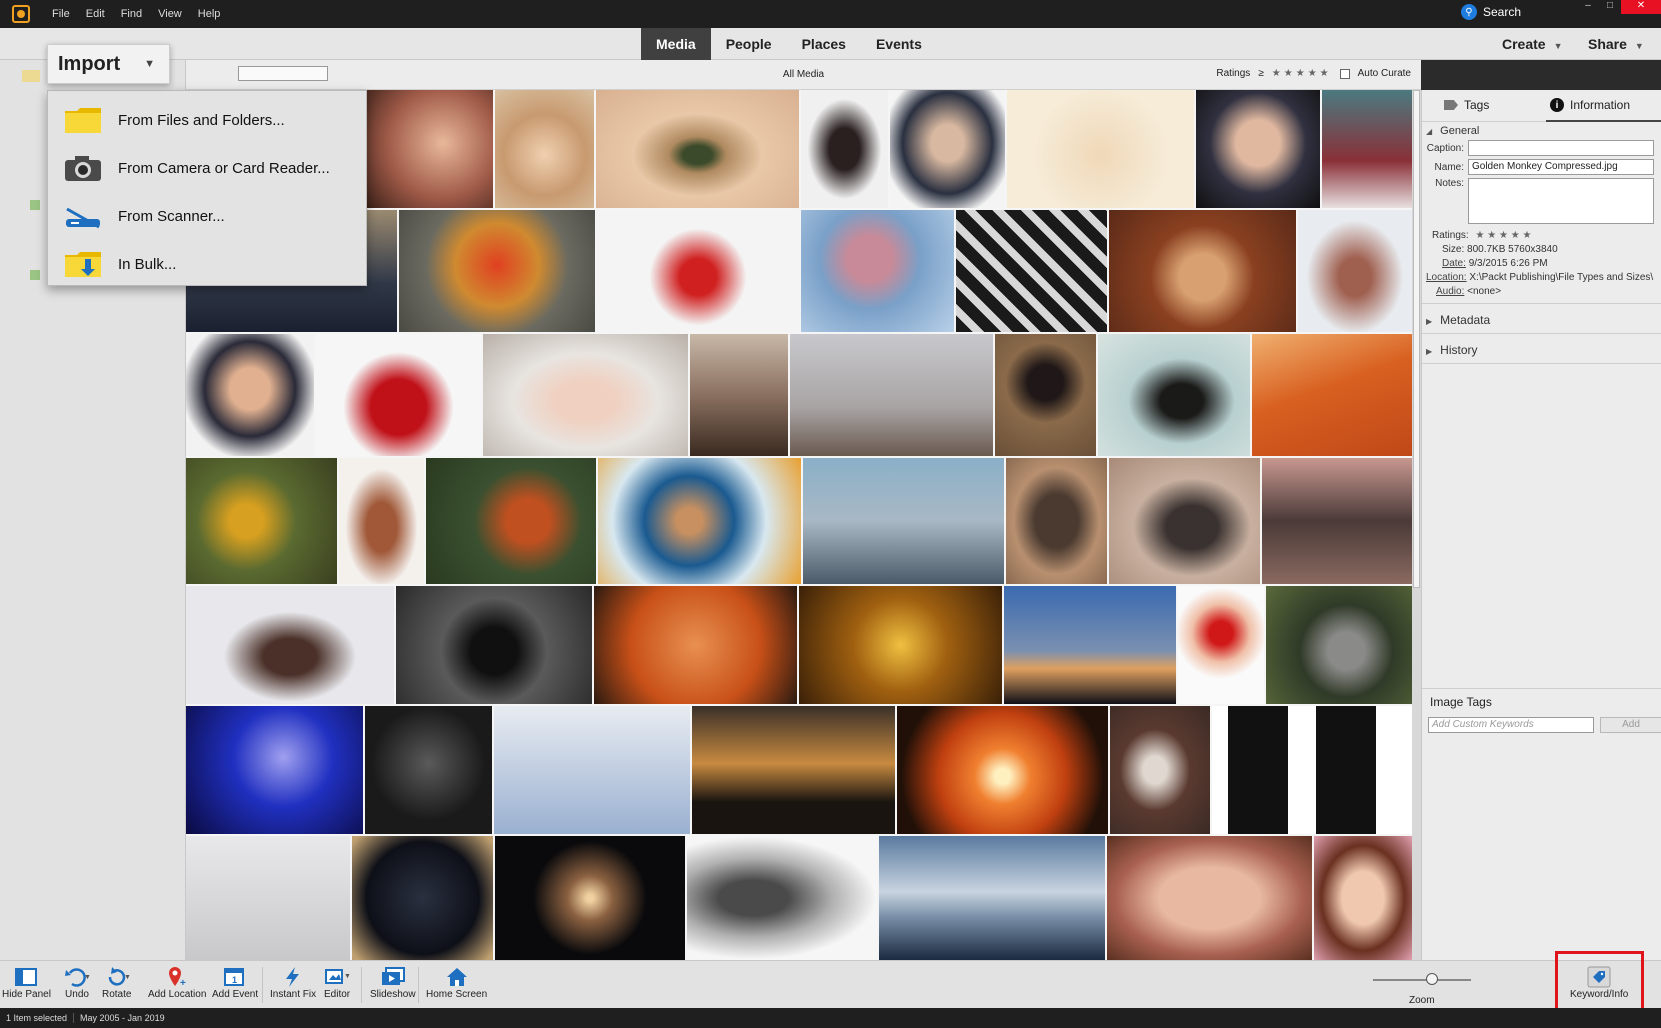 Image resolution: width=1661 pixels, height=1028 pixels. What do you see at coordinates (1641, 7) in the screenshot?
I see `close-icon: ✕` at bounding box center [1641, 7].